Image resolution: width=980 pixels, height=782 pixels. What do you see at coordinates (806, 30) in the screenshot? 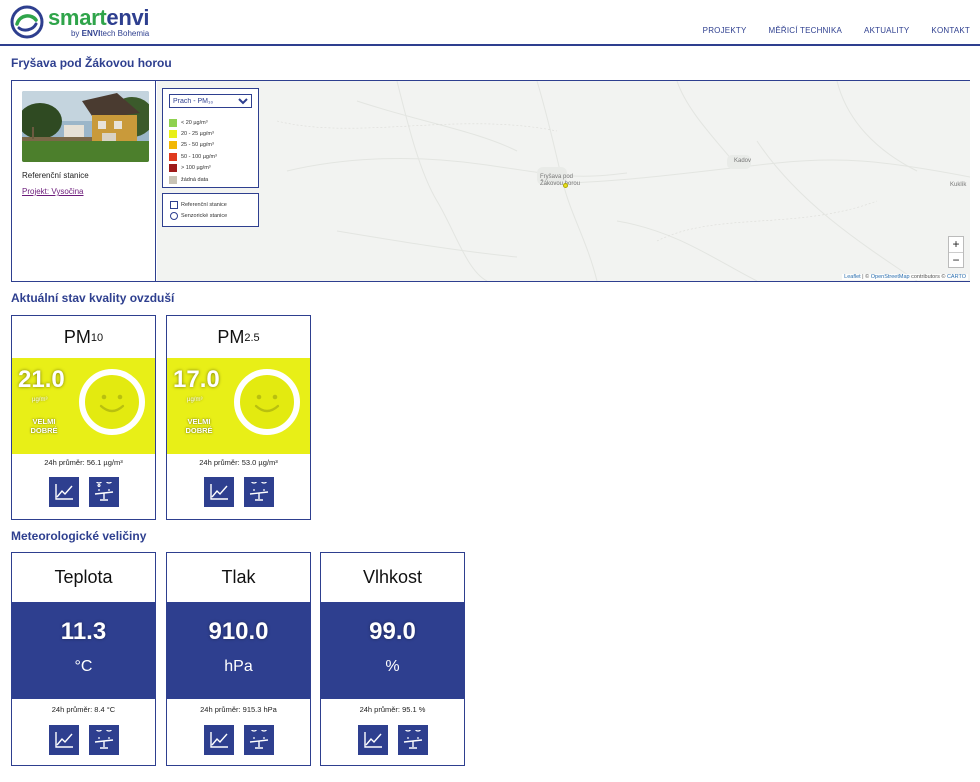
I see `nav-merici-technika: MĚŘICÍ TECHNIKA` at bounding box center [806, 30].